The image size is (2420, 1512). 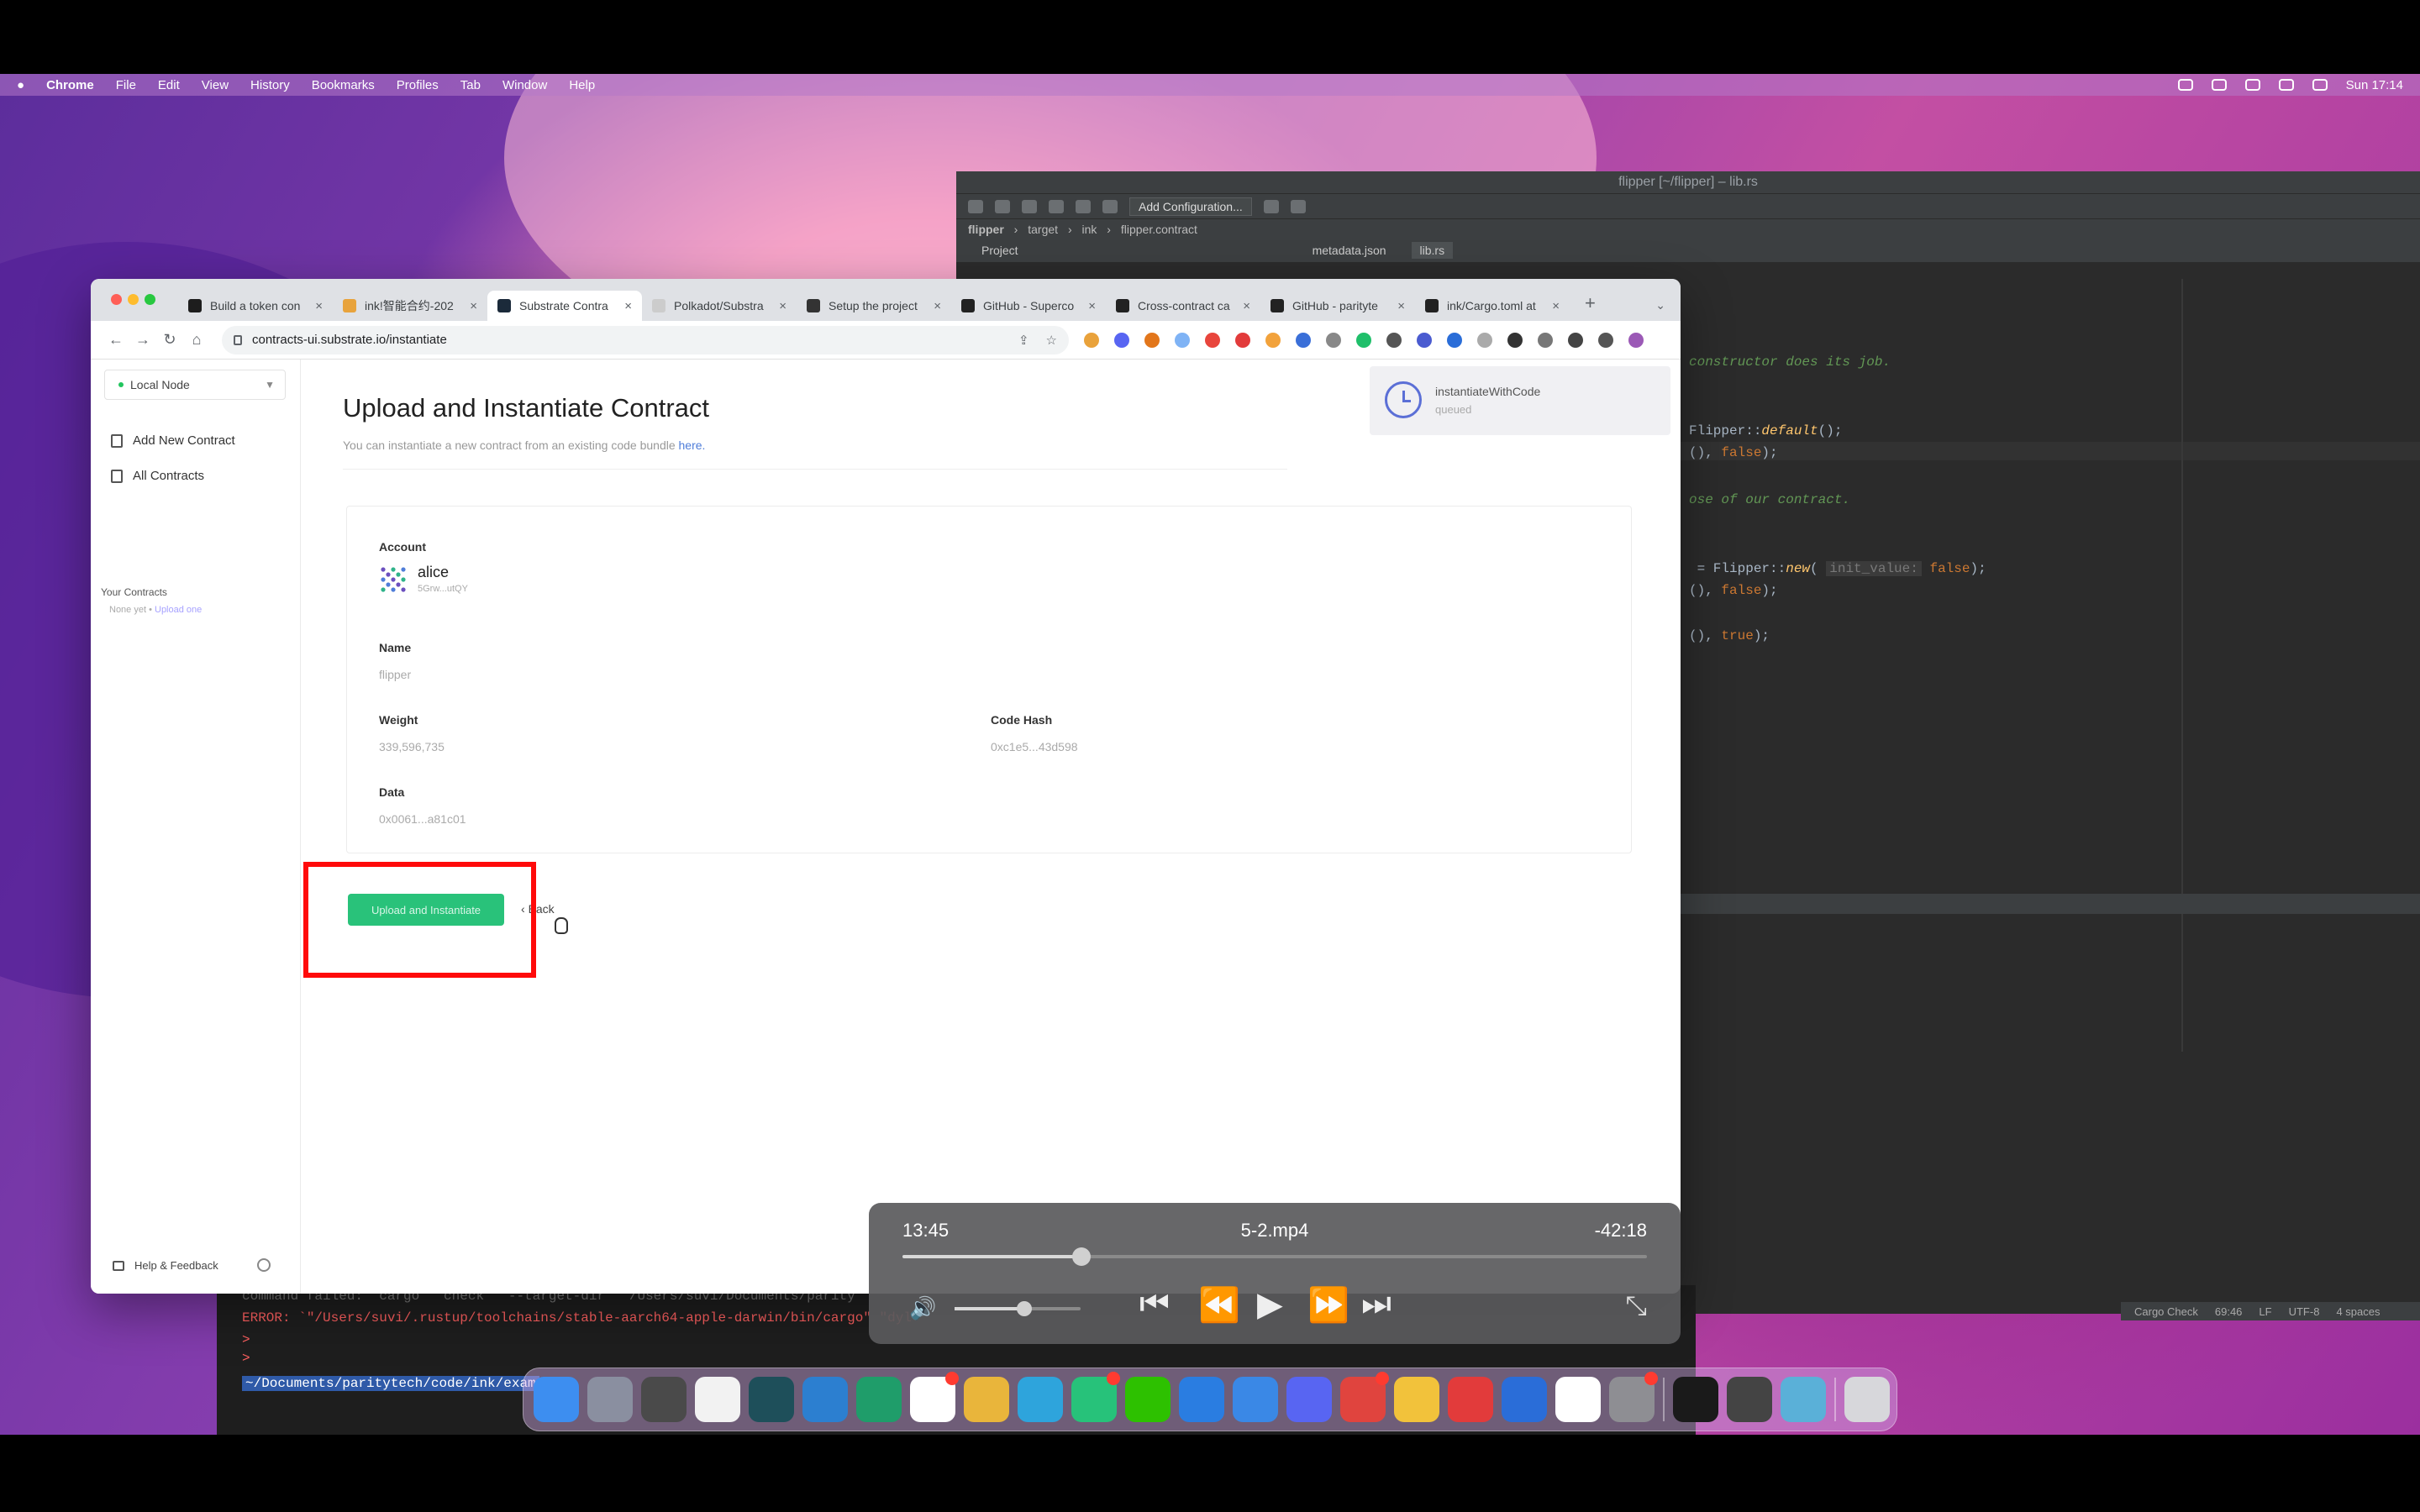 What do you see at coordinates (1470, 1399) in the screenshot?
I see `dock-netease-music-icon` at bounding box center [1470, 1399].